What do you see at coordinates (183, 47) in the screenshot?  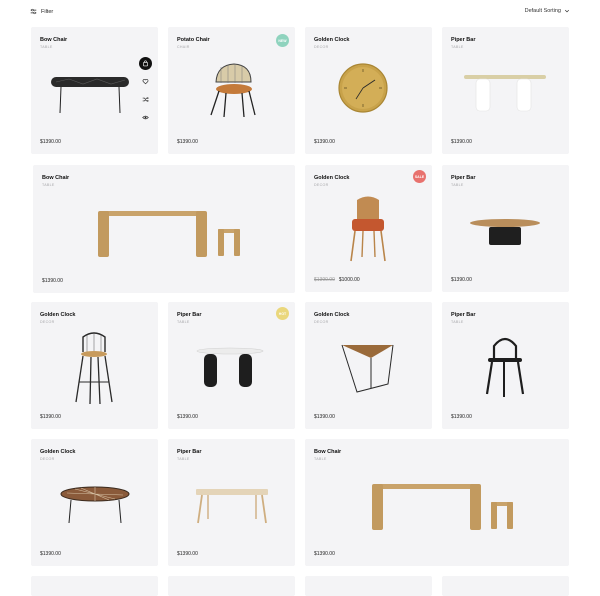 I see `product-category: CHAIR` at bounding box center [183, 47].